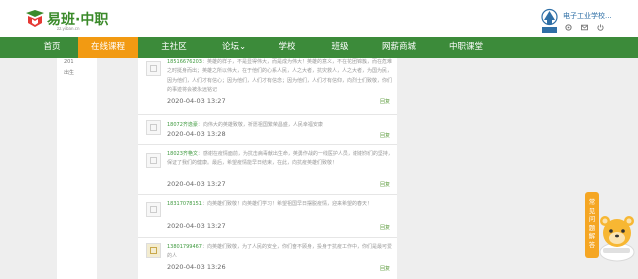 The width and height of the screenshot is (638, 279). I want to click on comment-user: 13801799467, so click(184, 247).